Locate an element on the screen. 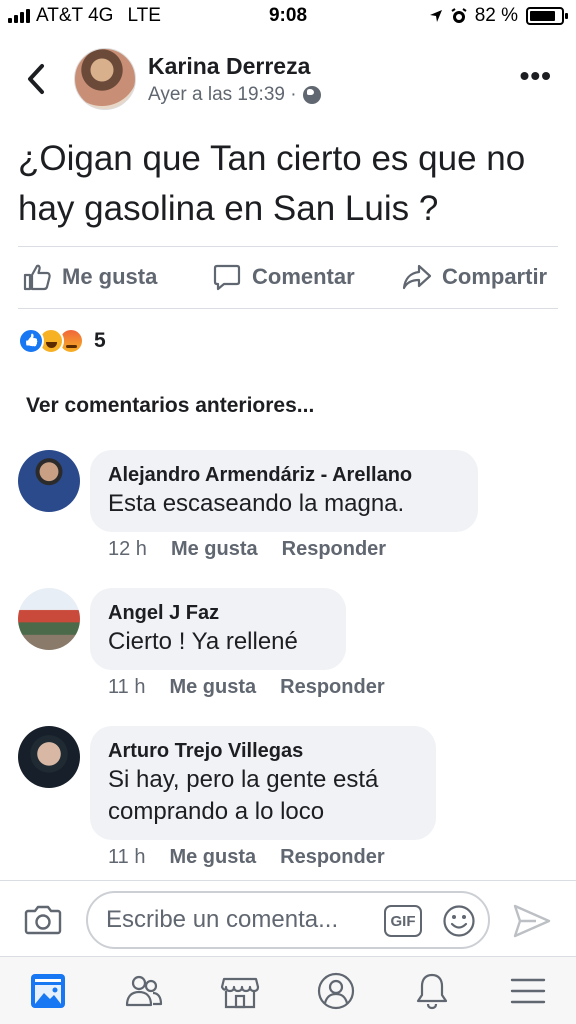 This screenshot has width=576, height=1024. comment-text: Cierto ! Ya rellené is located at coordinates (203, 641).